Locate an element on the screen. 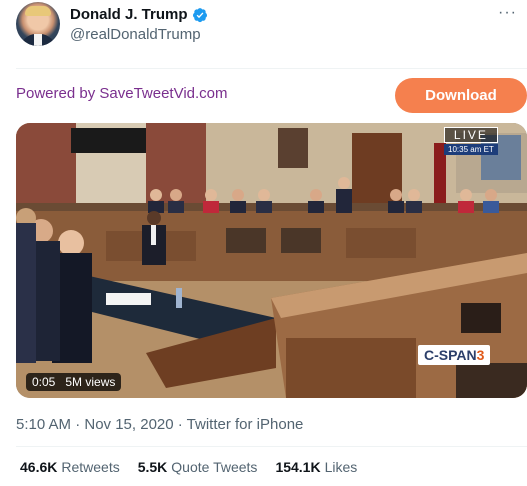 This screenshot has width=527, height=486. more-icon: ··· is located at coordinates (507, 13).